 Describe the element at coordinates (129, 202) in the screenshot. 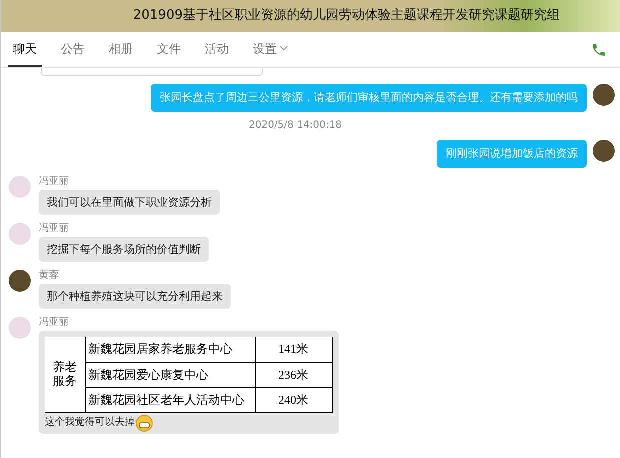

I see `incoming-message-bubble: 我们可以在里面做下职业资源分析` at that location.